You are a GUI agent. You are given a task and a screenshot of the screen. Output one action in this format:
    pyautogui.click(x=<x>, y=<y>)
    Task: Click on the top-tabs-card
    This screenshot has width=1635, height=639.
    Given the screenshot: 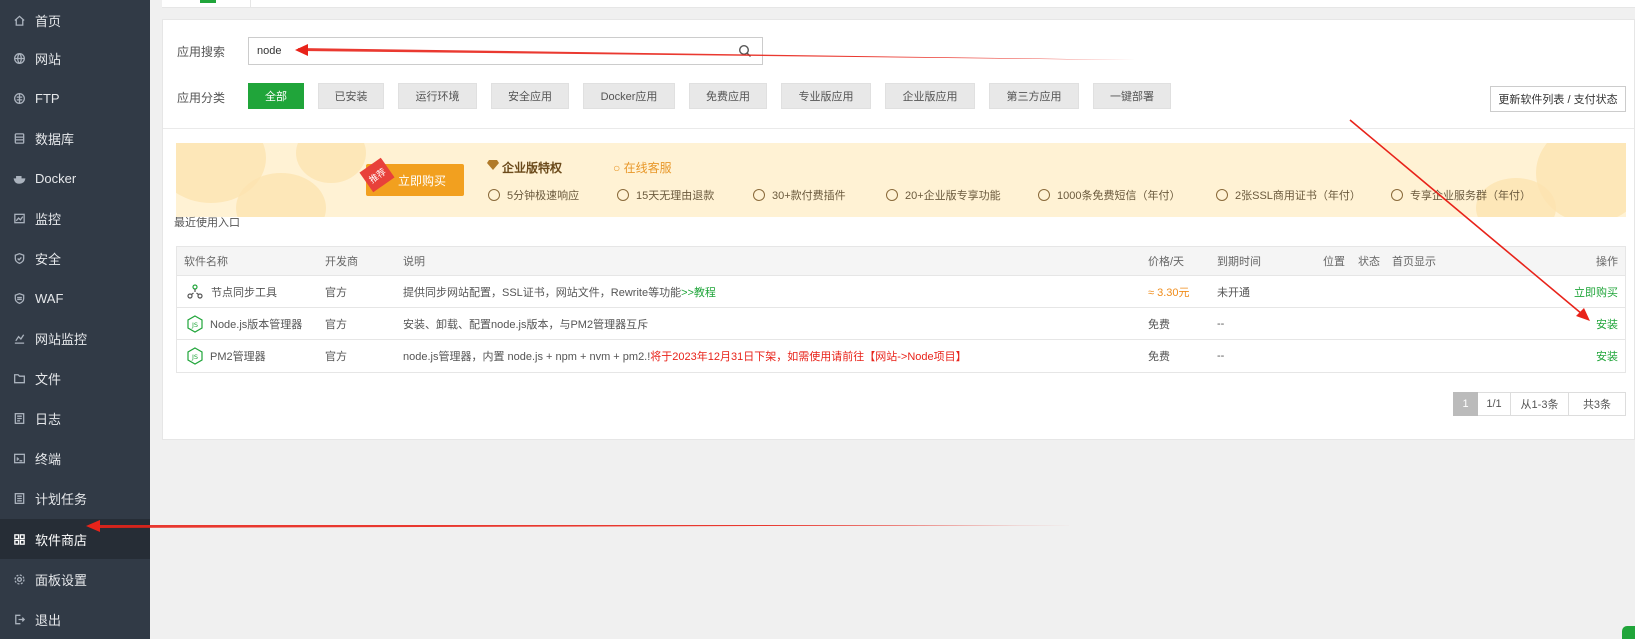 What is the action you would take?
    pyautogui.click(x=898, y=4)
    